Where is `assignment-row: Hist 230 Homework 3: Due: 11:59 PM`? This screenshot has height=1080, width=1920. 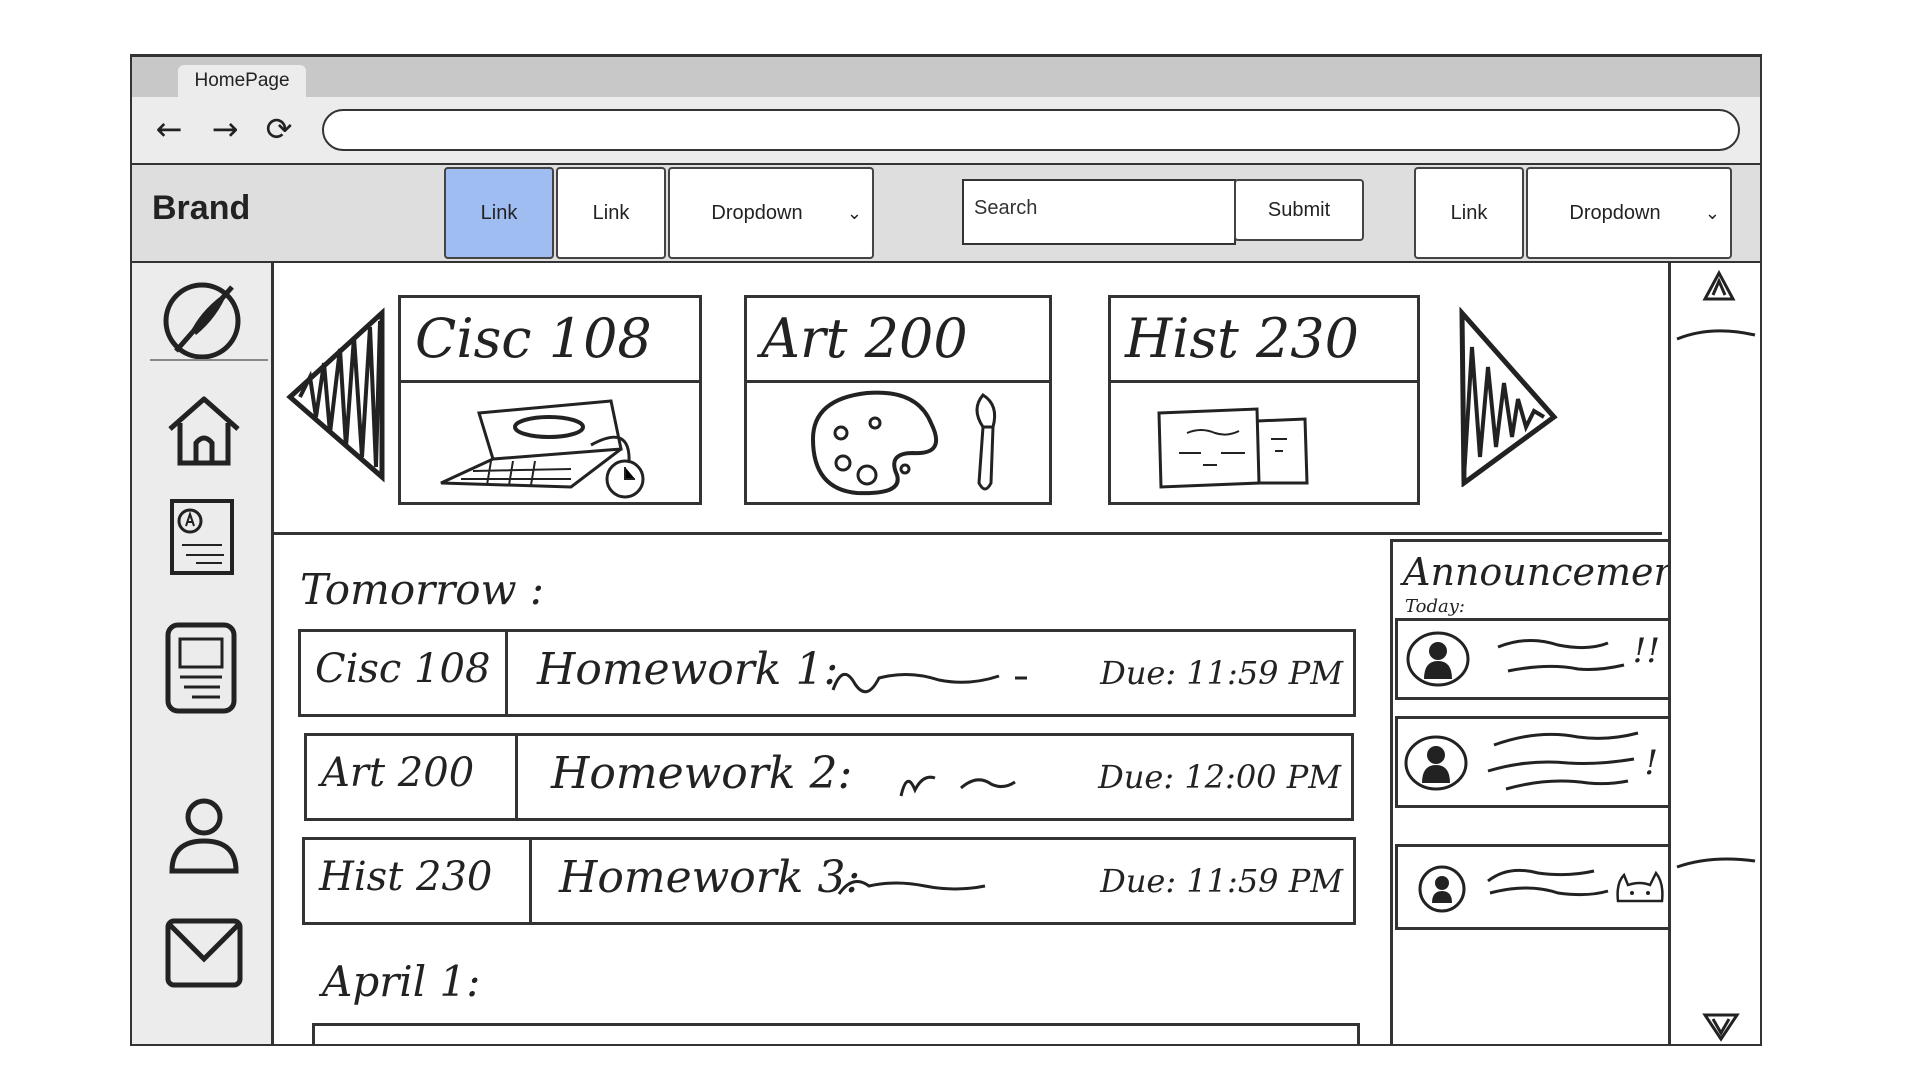 assignment-row: Hist 230 Homework 3: Due: 11:59 PM is located at coordinates (829, 881).